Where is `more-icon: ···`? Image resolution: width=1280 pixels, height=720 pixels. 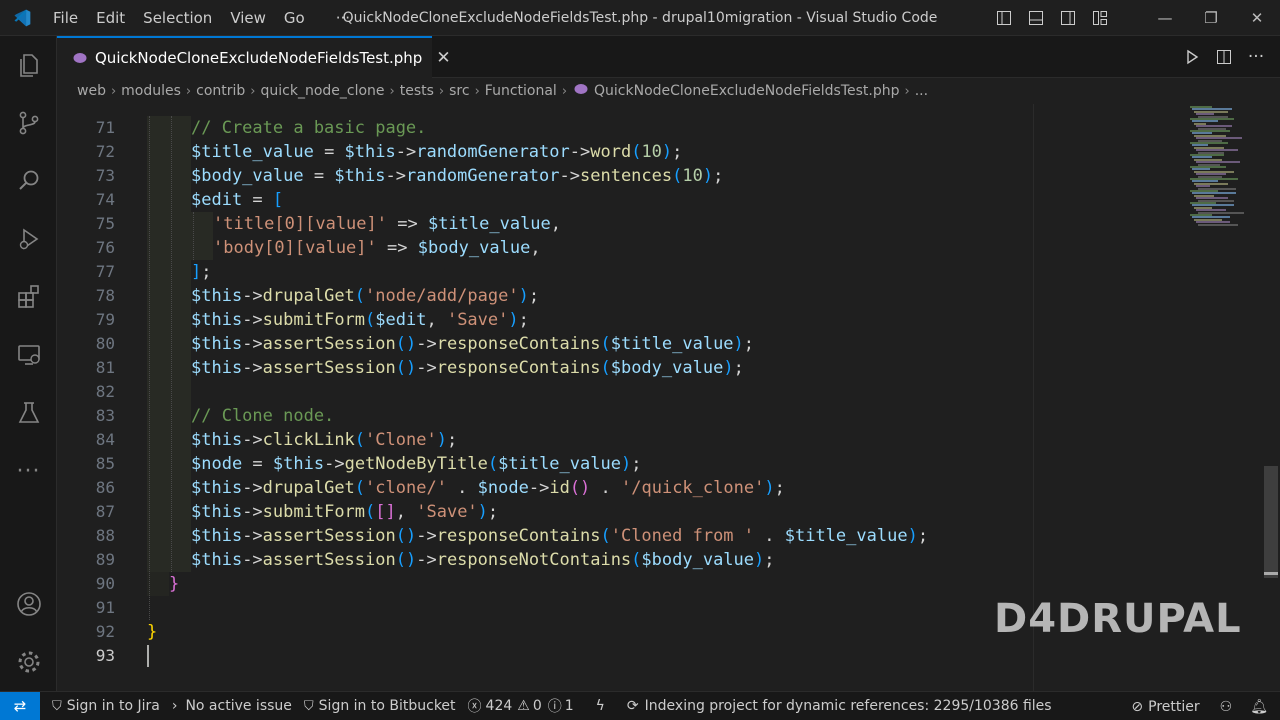 more-icon: ··· is located at coordinates (28, 471).